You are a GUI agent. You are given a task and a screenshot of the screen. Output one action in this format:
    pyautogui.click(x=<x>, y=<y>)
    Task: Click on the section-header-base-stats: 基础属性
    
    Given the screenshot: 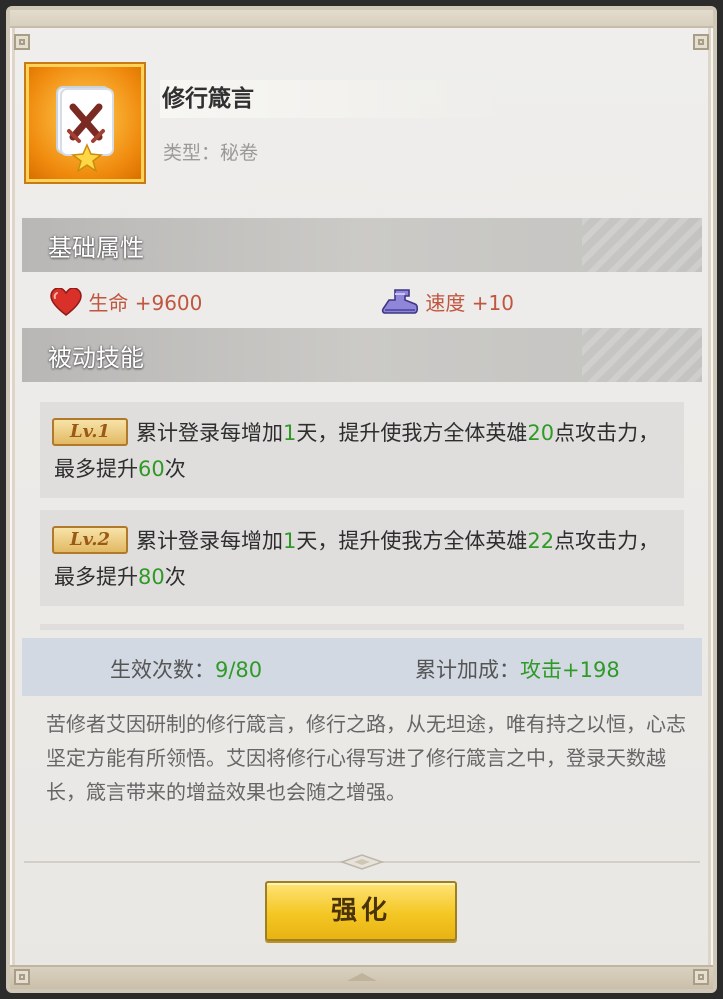 What is the action you would take?
    pyautogui.click(x=362, y=245)
    